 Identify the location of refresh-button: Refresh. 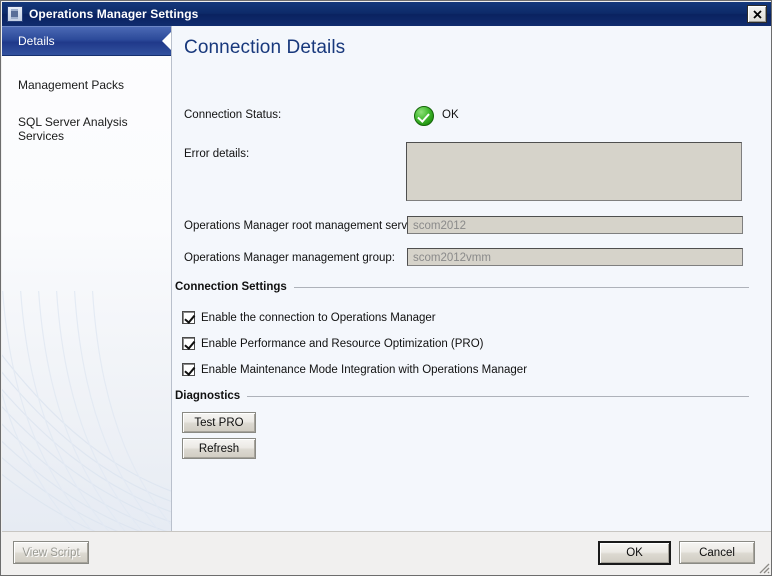
(219, 448).